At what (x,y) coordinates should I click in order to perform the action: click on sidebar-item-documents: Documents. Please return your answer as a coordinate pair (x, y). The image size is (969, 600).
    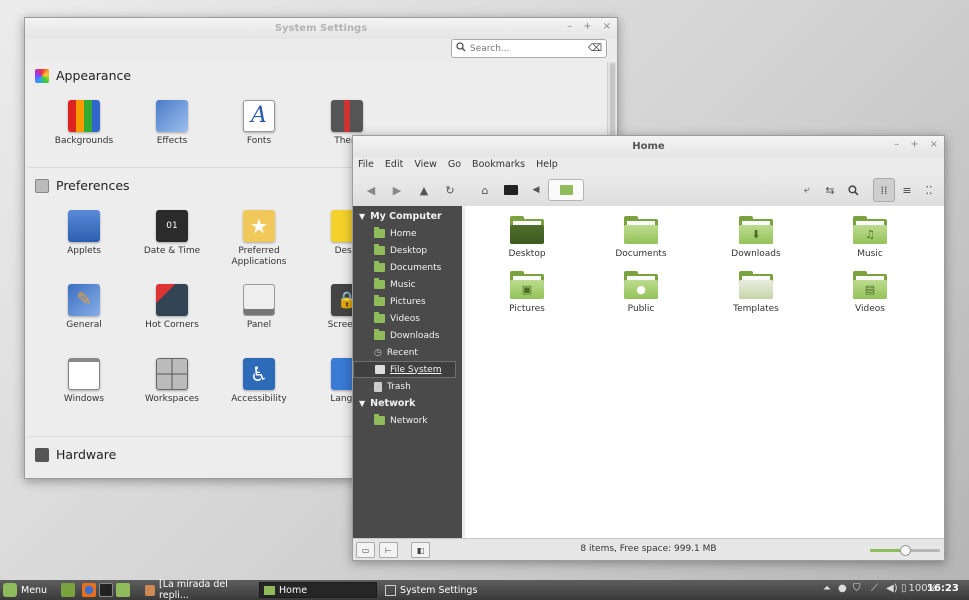
    Looking at the image, I should click on (407, 267).